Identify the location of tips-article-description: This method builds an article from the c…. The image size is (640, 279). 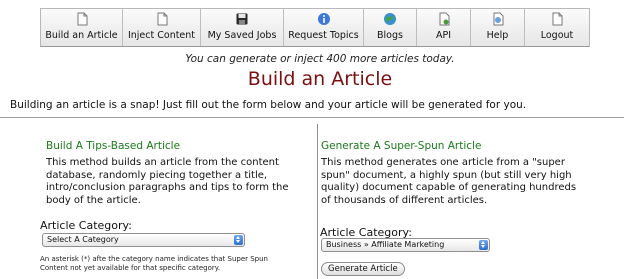
(167, 181).